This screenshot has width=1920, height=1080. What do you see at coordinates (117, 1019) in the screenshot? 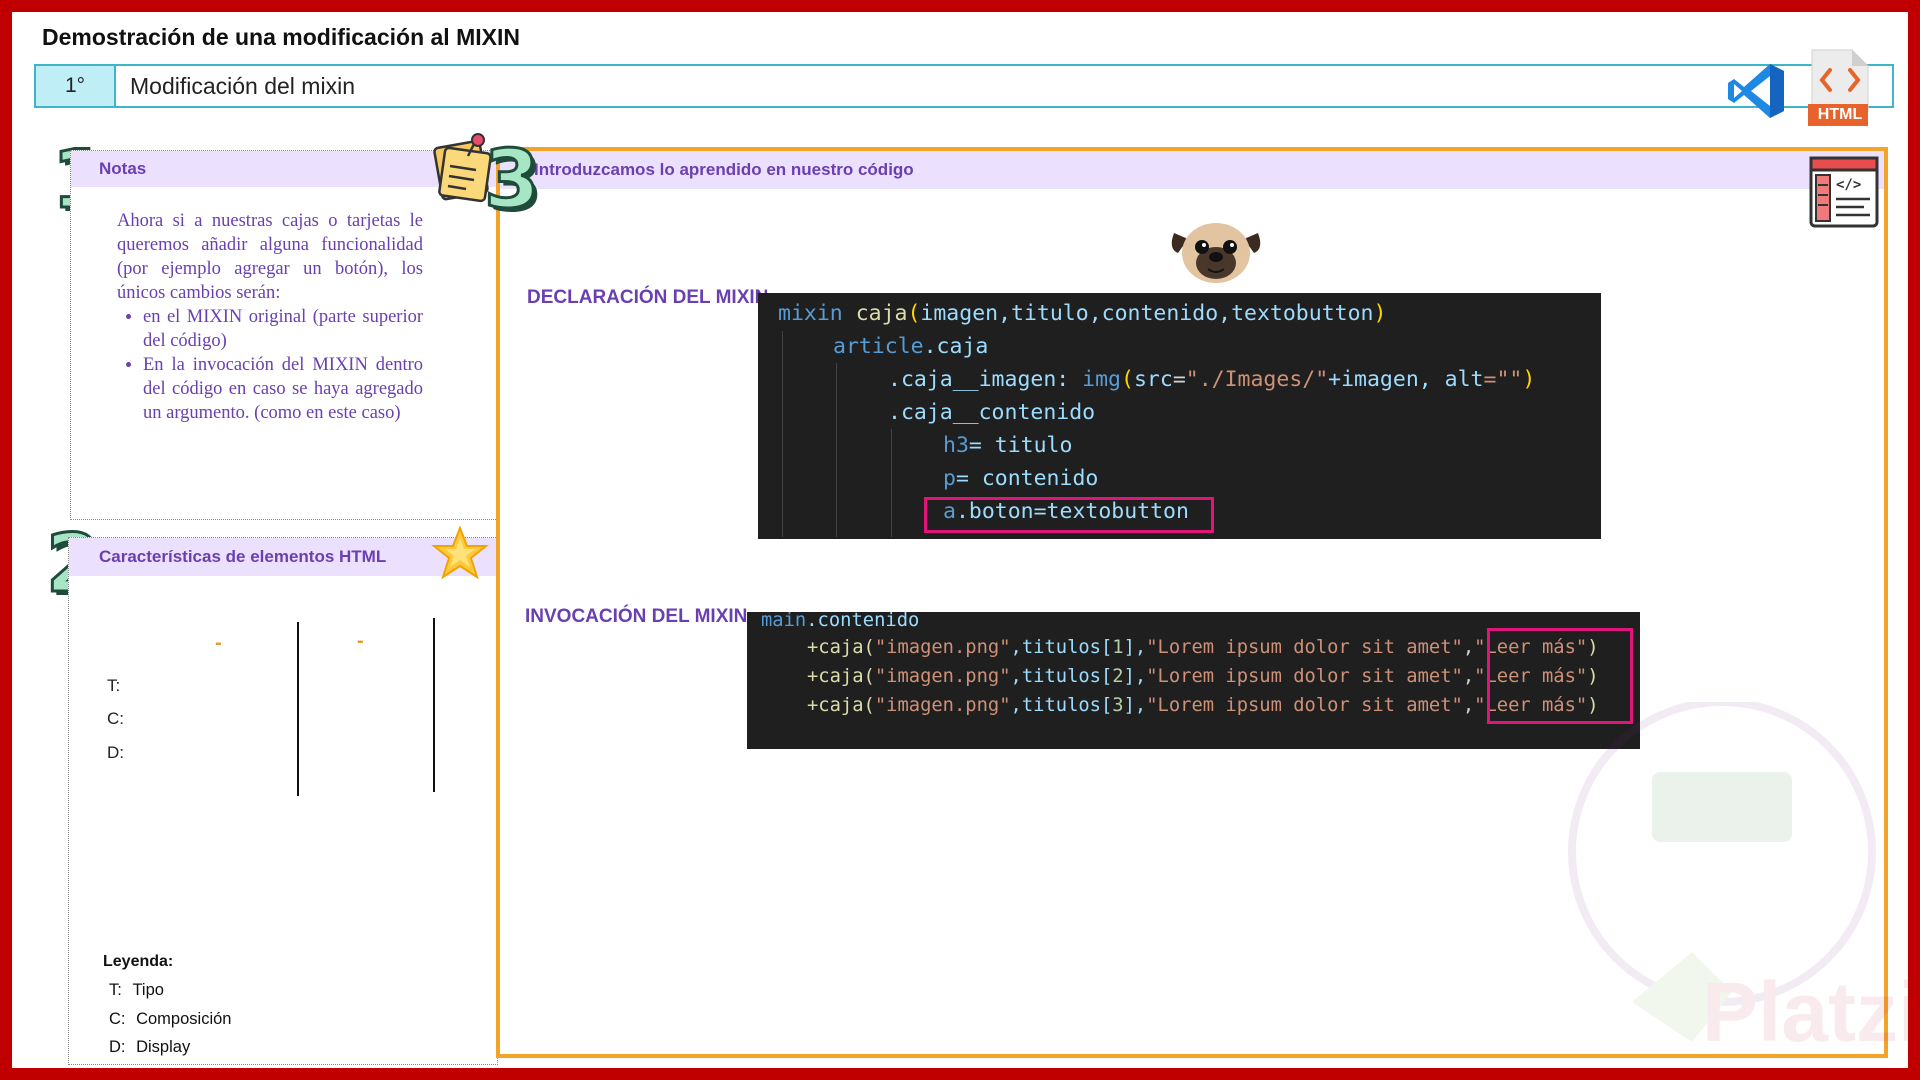
I see `legend-key: C:` at bounding box center [117, 1019].